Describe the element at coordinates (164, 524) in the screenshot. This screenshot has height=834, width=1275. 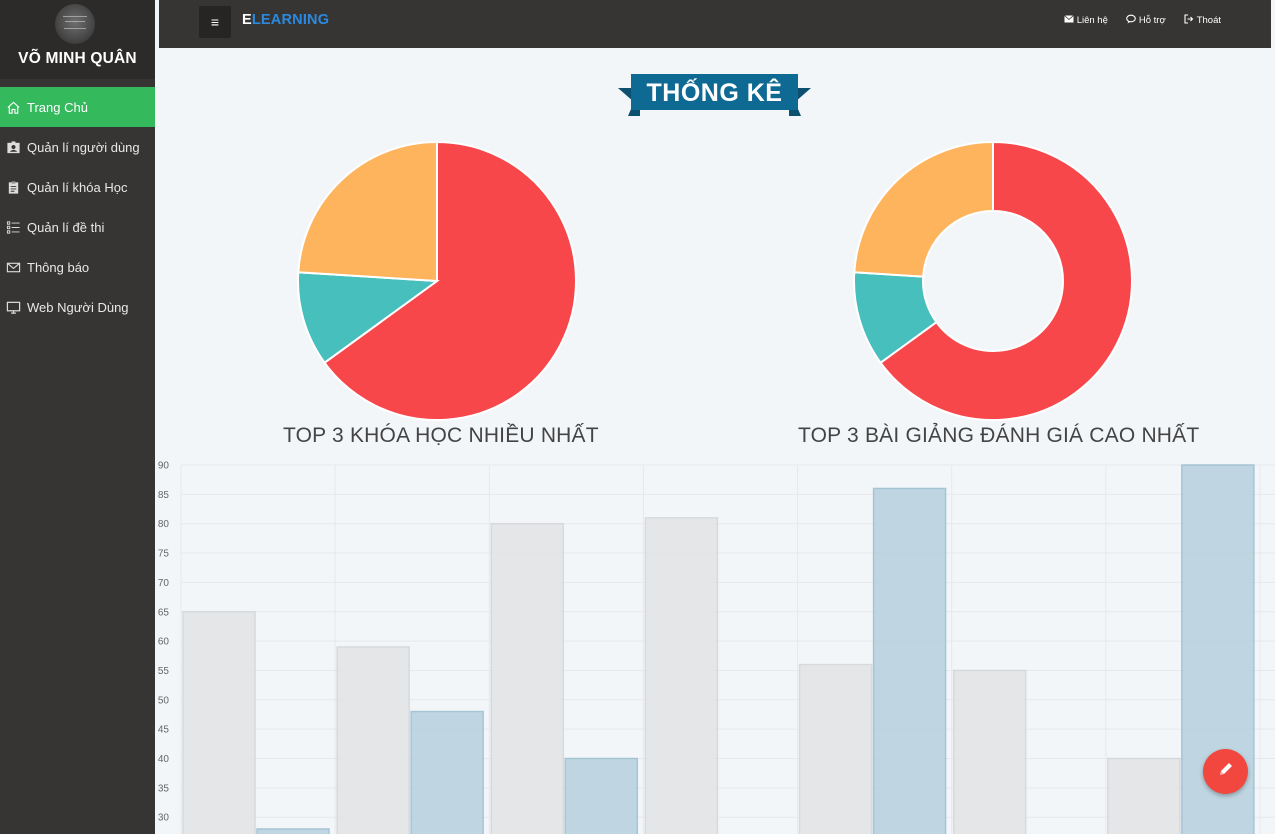
I see `bar-y-tick-label: 80` at that location.